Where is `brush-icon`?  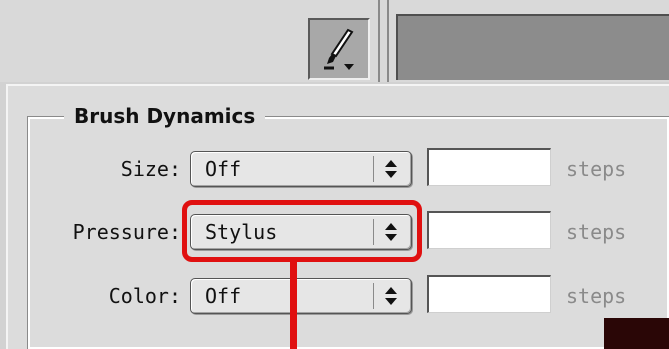
brush-icon is located at coordinates (339, 49).